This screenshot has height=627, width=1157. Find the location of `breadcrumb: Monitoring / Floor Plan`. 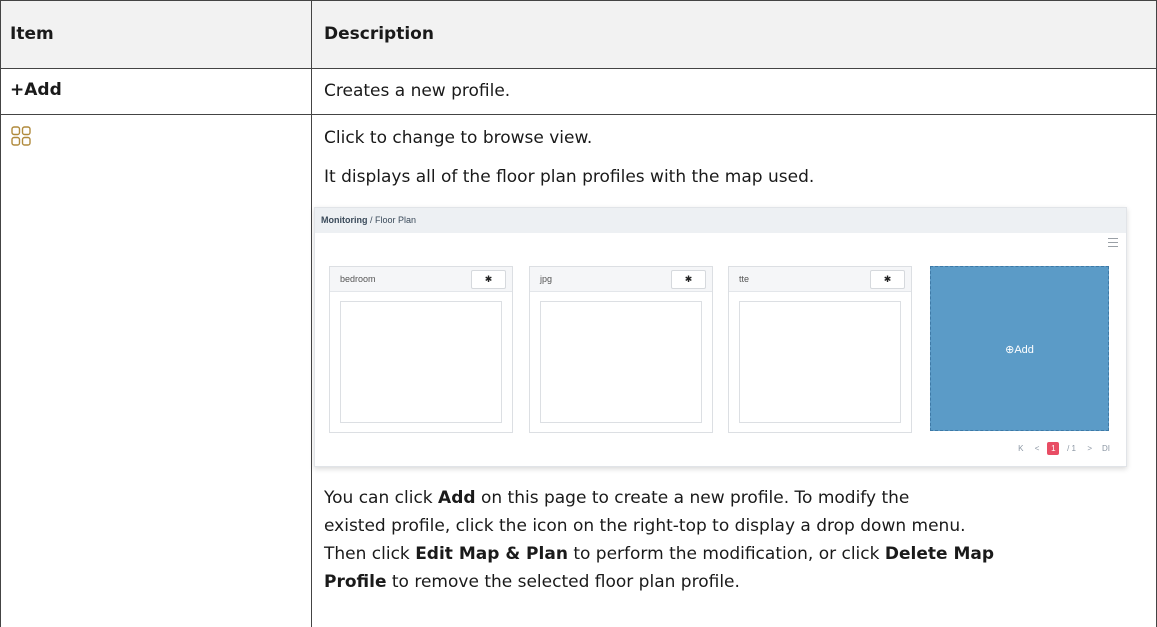

breadcrumb: Monitoring / Floor Plan is located at coordinates (368, 220).